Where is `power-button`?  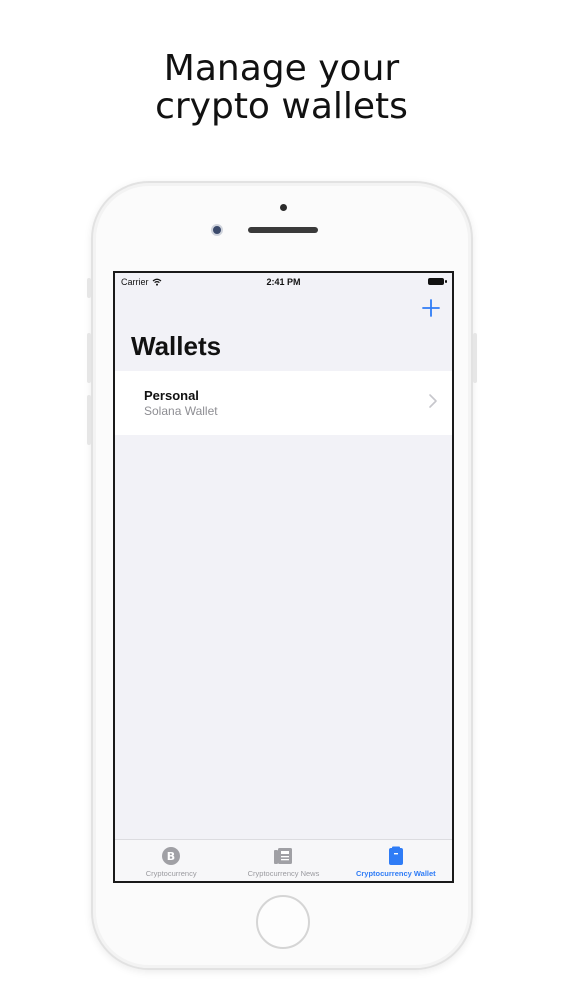 power-button is located at coordinates (475, 358).